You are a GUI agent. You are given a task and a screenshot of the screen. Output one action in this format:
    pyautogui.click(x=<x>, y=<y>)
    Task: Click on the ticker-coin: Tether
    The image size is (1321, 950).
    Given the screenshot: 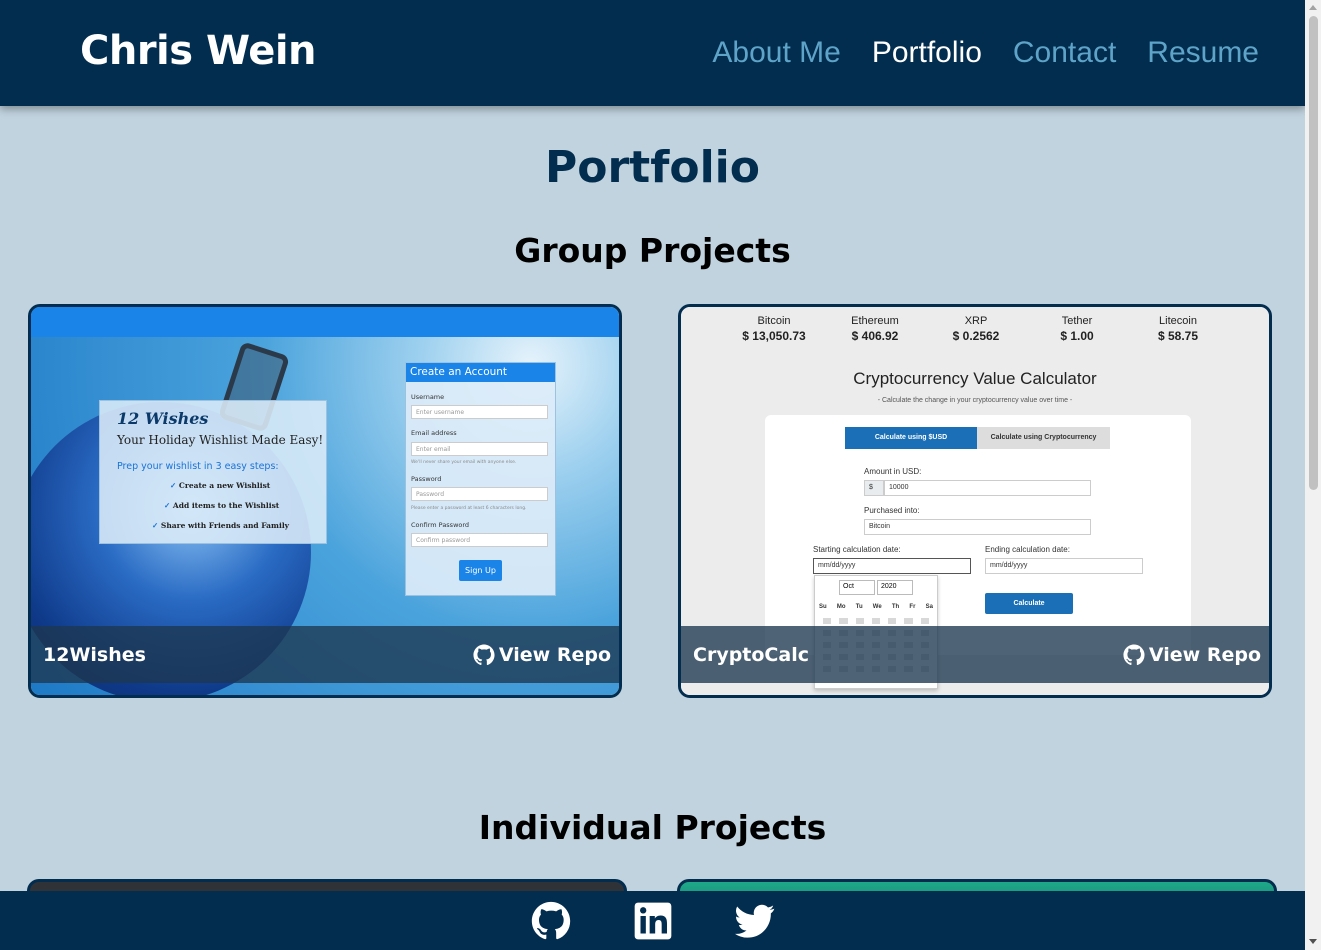 What is the action you would take?
    pyautogui.click(x=1077, y=321)
    